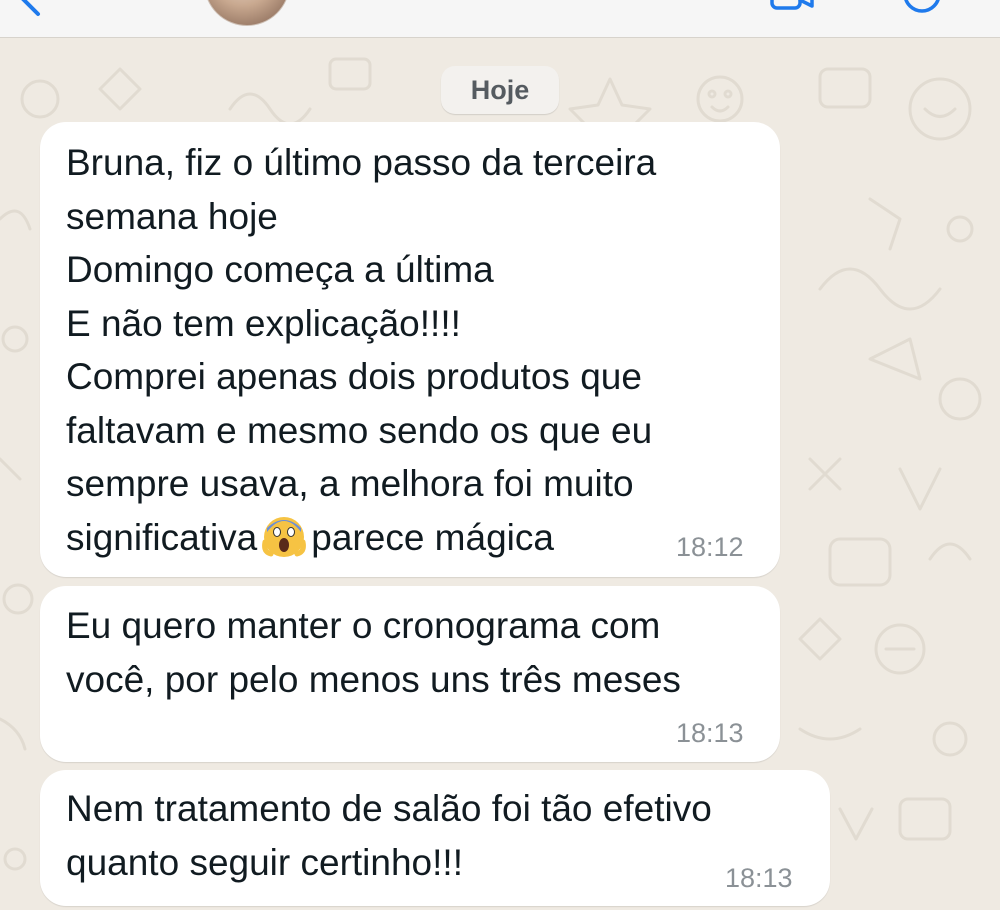 The height and width of the screenshot is (910, 1000). I want to click on phone-icon, so click(922, 7).